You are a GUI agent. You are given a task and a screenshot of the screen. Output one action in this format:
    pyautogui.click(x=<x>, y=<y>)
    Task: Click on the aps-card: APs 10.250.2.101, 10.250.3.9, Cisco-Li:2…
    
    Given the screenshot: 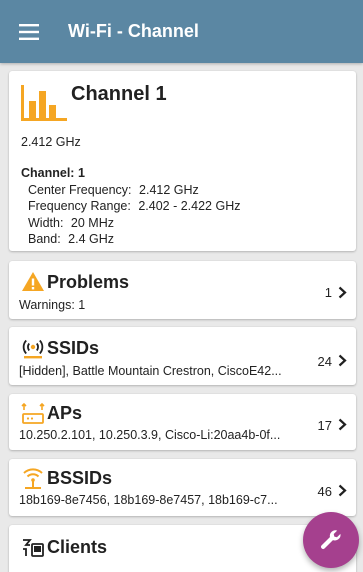 What is the action you would take?
    pyautogui.click(x=182, y=422)
    